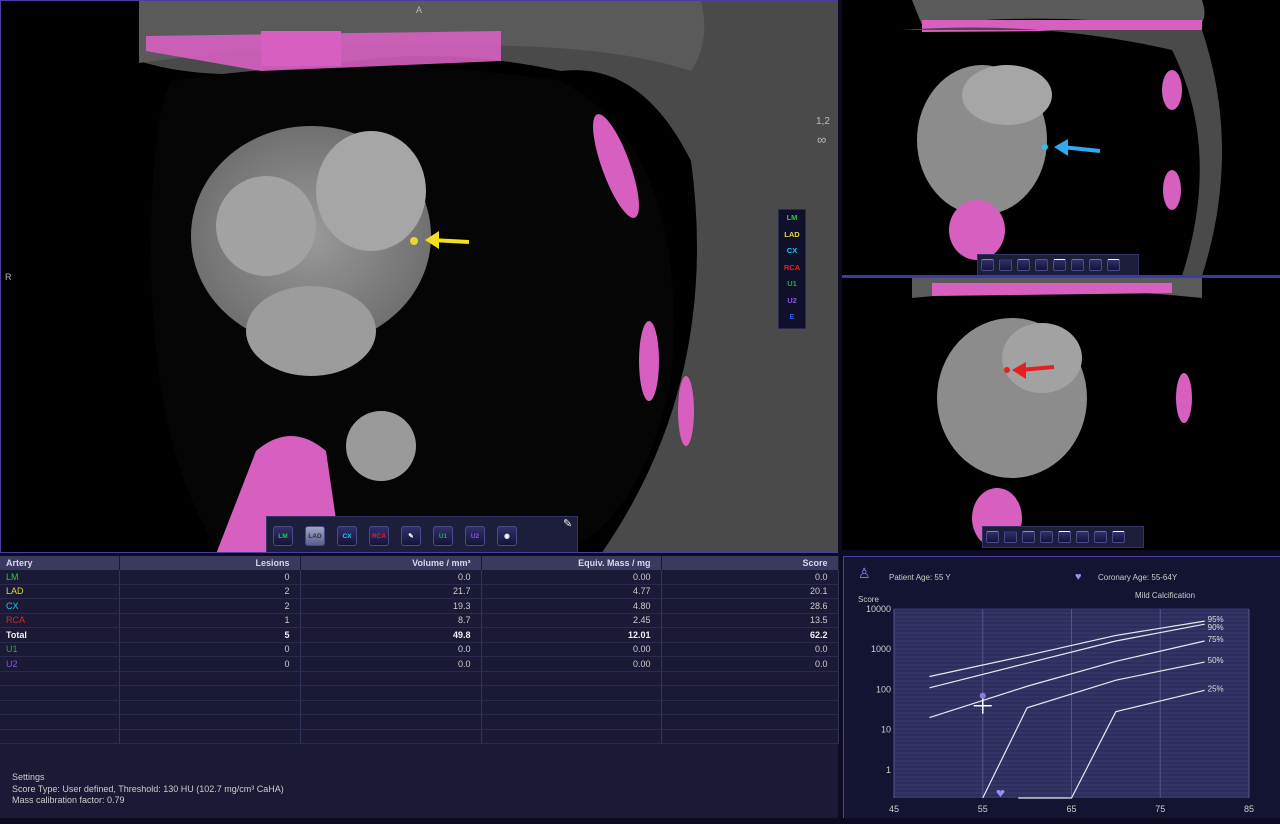 The width and height of the screenshot is (1280, 824). I want to click on table-row: Total 5 49.8 12.01 62.2, so click(419, 635).